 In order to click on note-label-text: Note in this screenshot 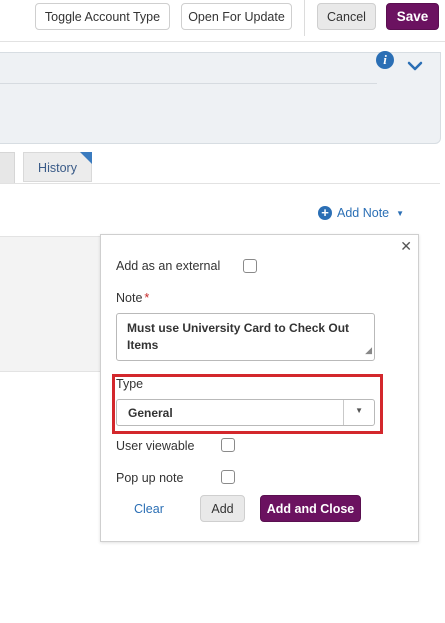, I will do `click(129, 298)`.